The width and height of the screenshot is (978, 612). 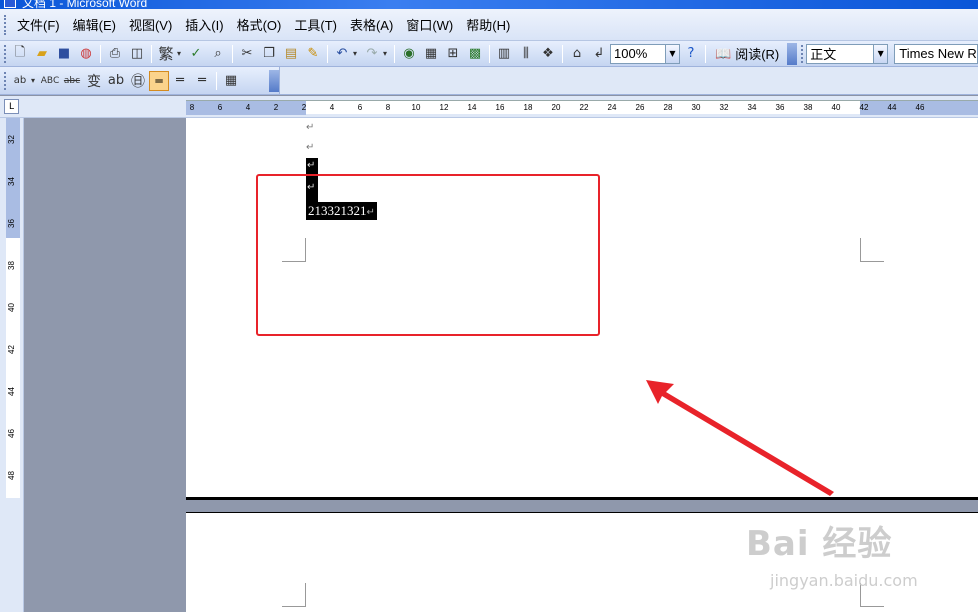 I want to click on paste-icon: ▤, so click(x=291, y=54).